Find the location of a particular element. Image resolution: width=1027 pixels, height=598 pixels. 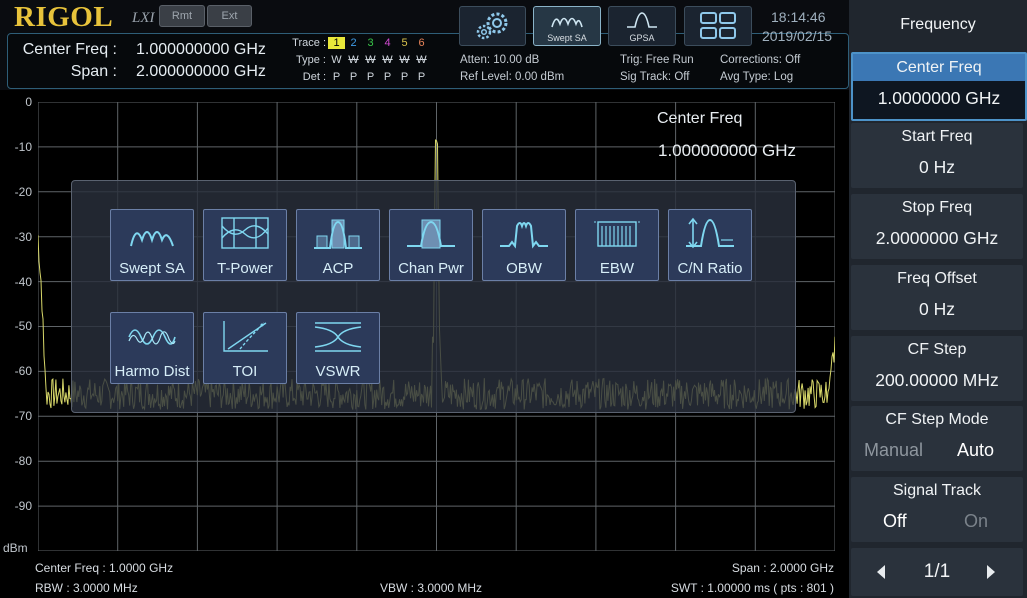

softkey-cf-step: CF Step 200.00000 MHz is located at coordinates (937, 368).